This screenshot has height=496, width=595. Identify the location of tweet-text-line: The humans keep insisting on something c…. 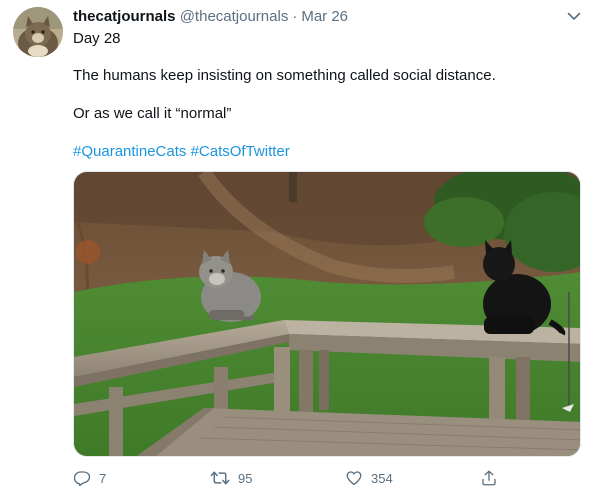
(284, 75).